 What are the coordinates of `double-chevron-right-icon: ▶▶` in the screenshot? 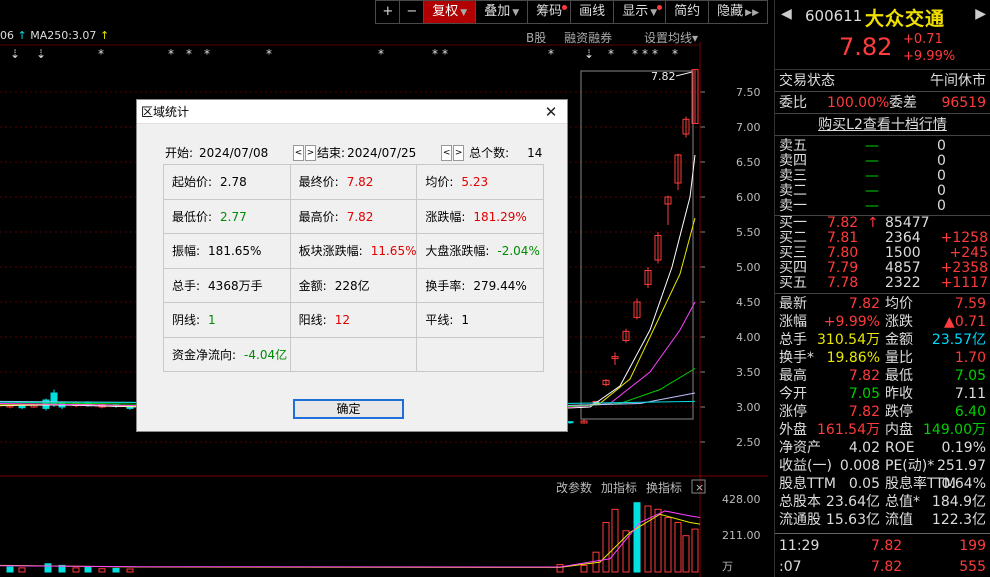 It's located at (752, 13).